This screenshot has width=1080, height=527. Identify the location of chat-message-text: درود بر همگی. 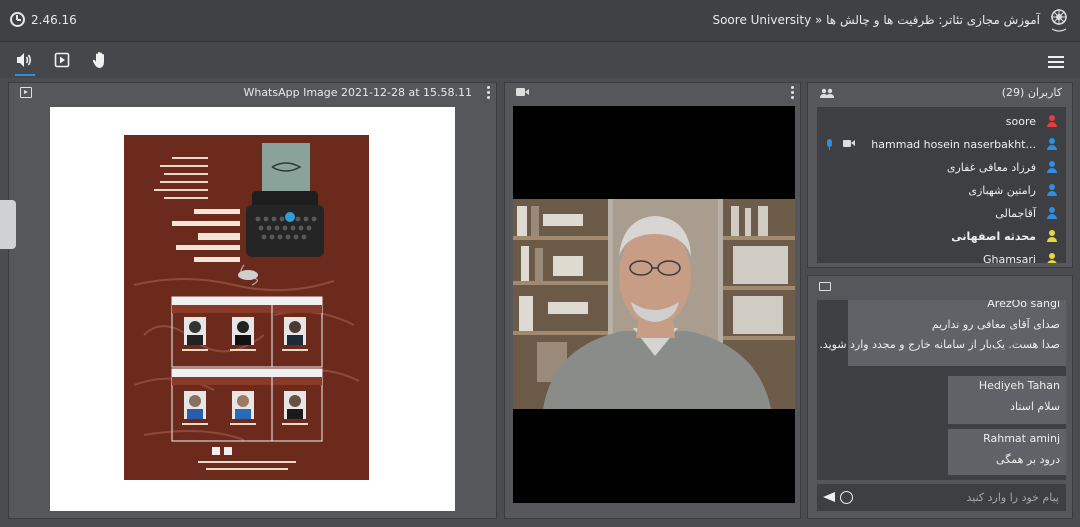
(1028, 459).